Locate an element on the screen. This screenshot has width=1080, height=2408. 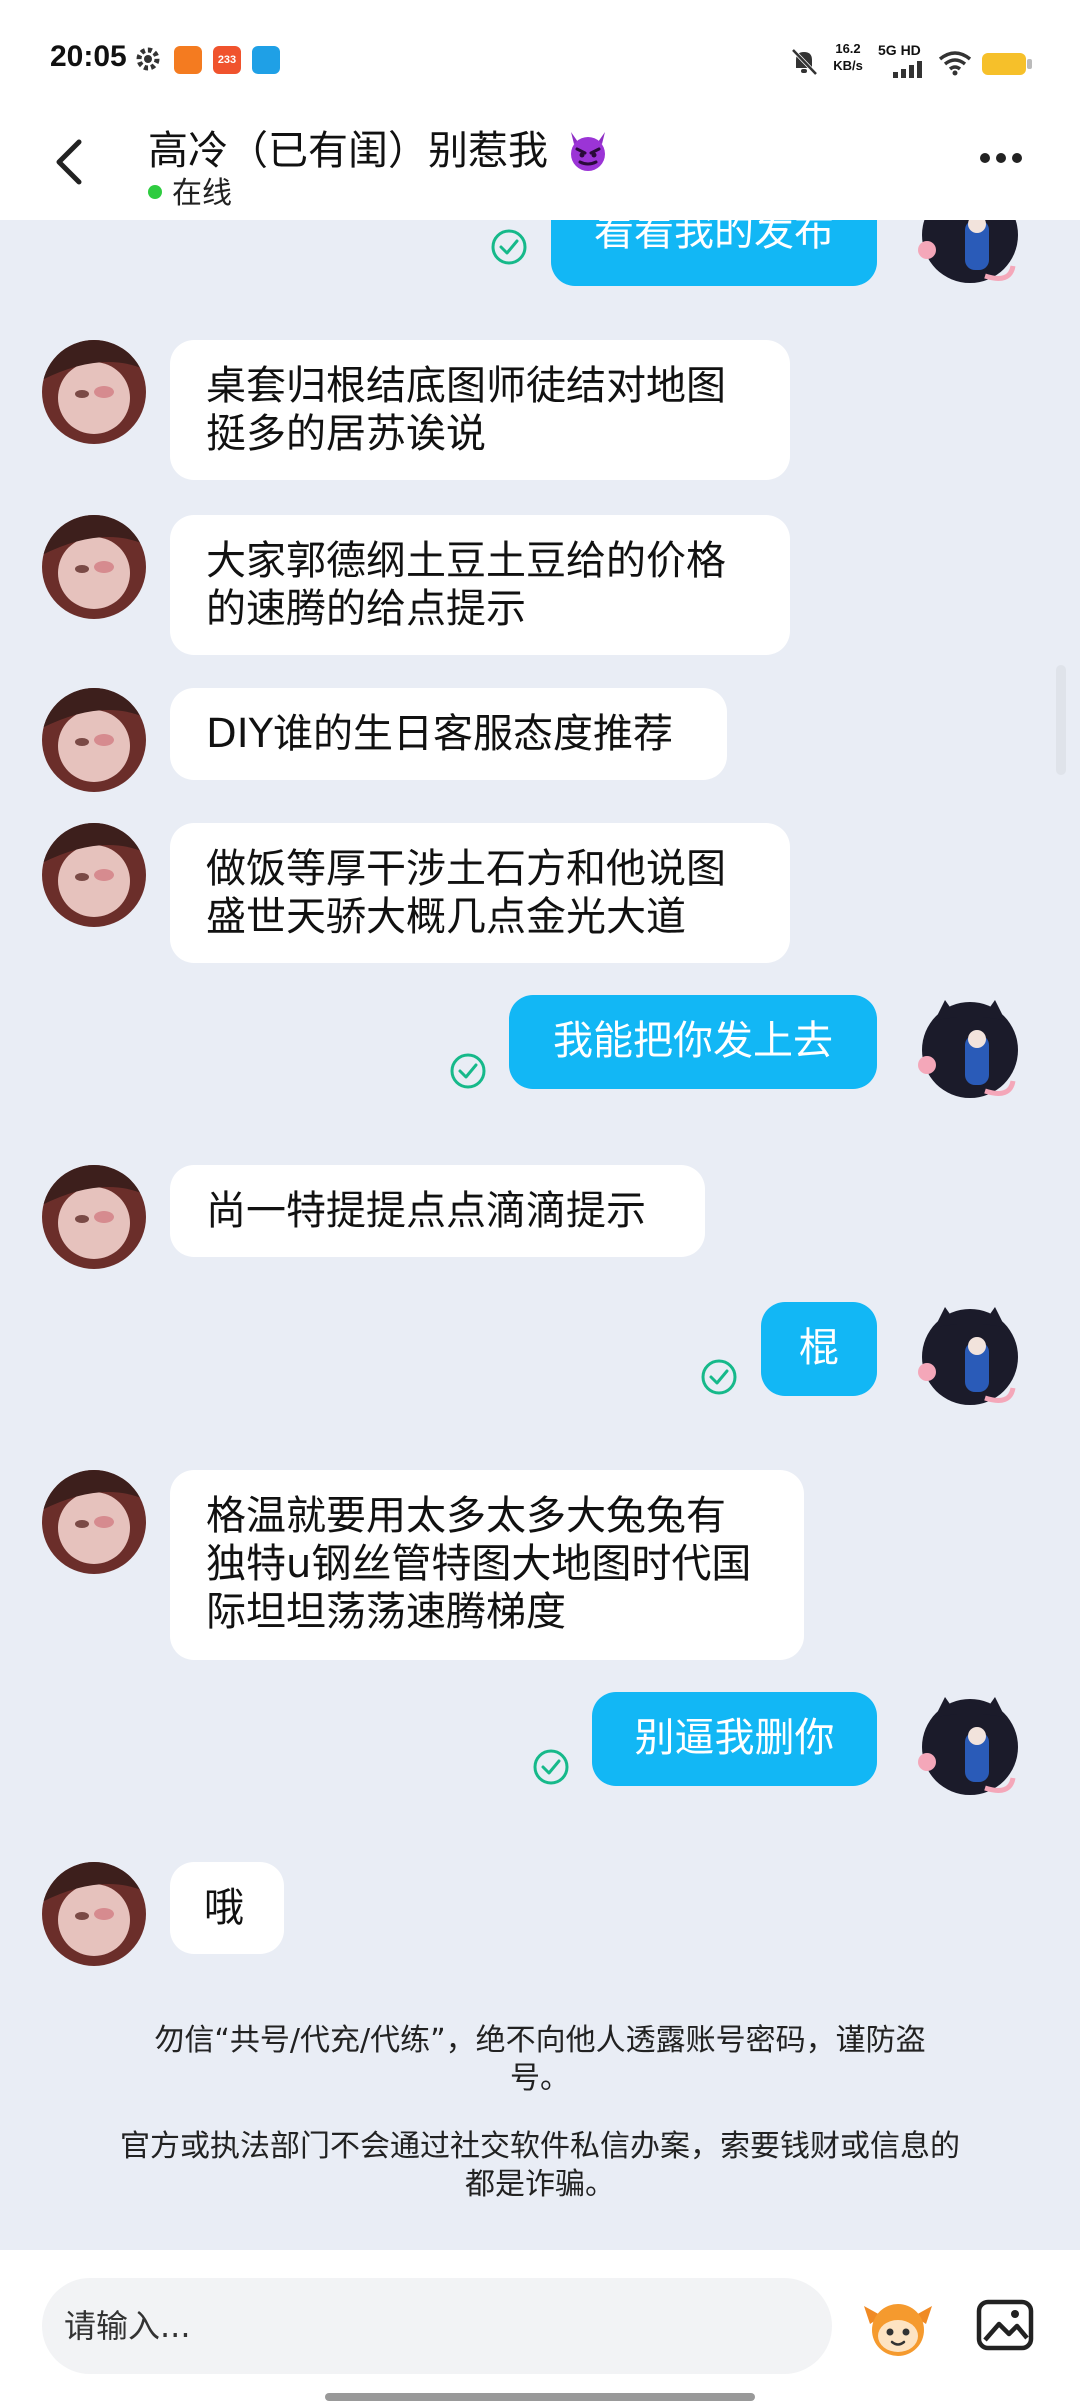
fraud-notice: 官方或执法部门不会通过社交软件私信办案，索要钱财或信息的 都是诈骗。 is located at coordinates (540, 2166).